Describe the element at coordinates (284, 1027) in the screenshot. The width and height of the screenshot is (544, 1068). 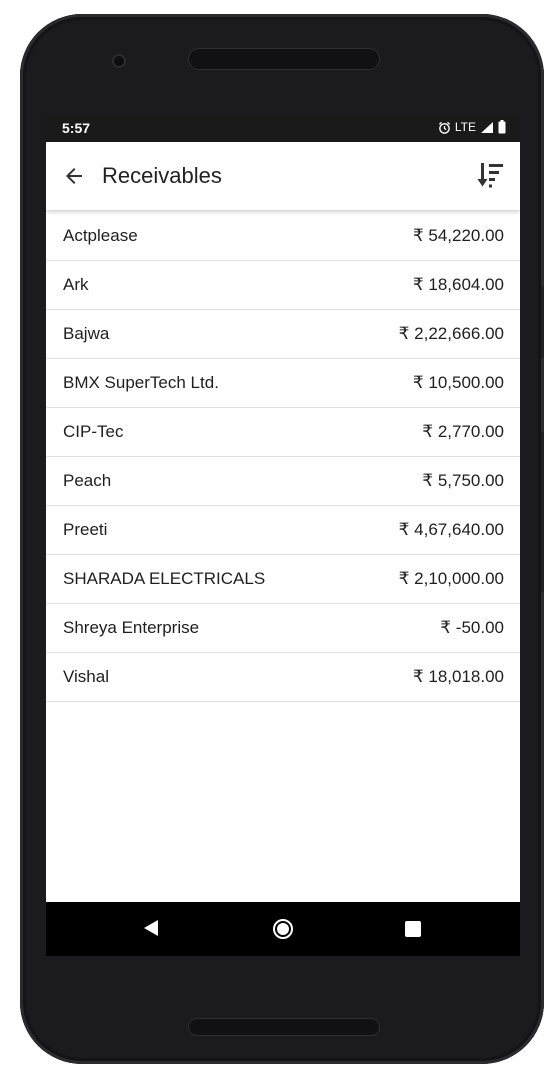
I see `bottom-speaker` at that location.